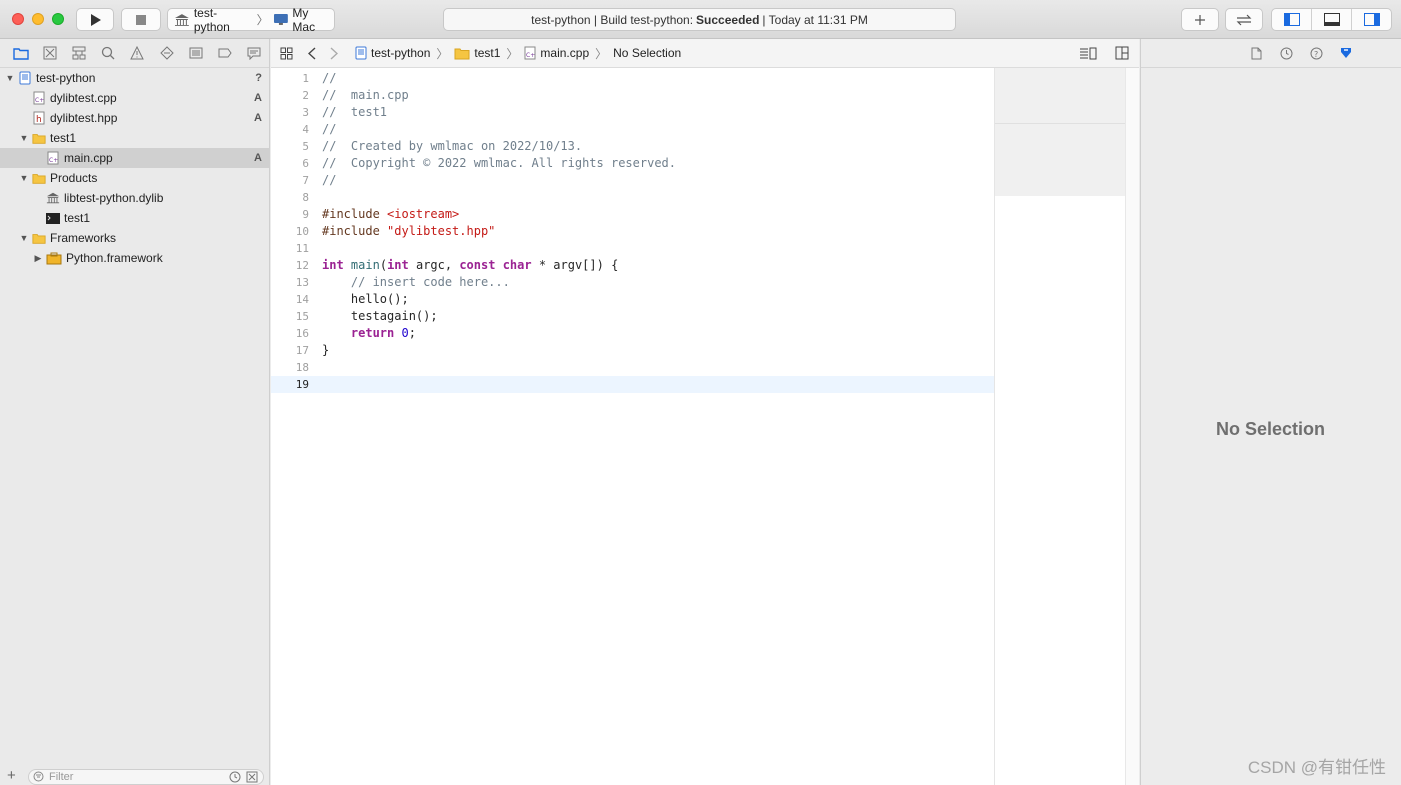 This screenshot has width=1401, height=785. Describe the element at coordinates (18, 19) in the screenshot. I see `close-window-button` at that location.